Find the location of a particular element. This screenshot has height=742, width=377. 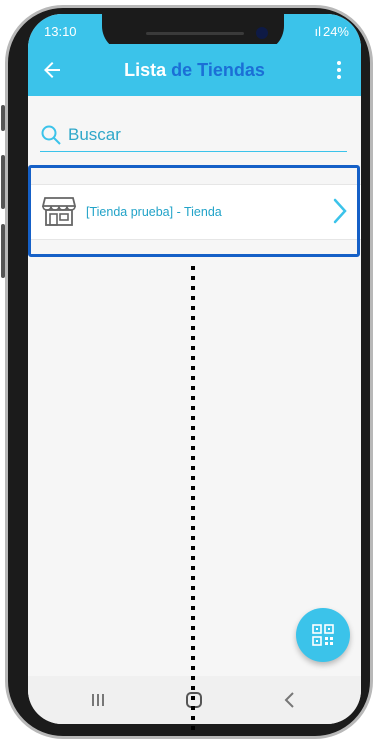

search-input is located at coordinates (203, 135).